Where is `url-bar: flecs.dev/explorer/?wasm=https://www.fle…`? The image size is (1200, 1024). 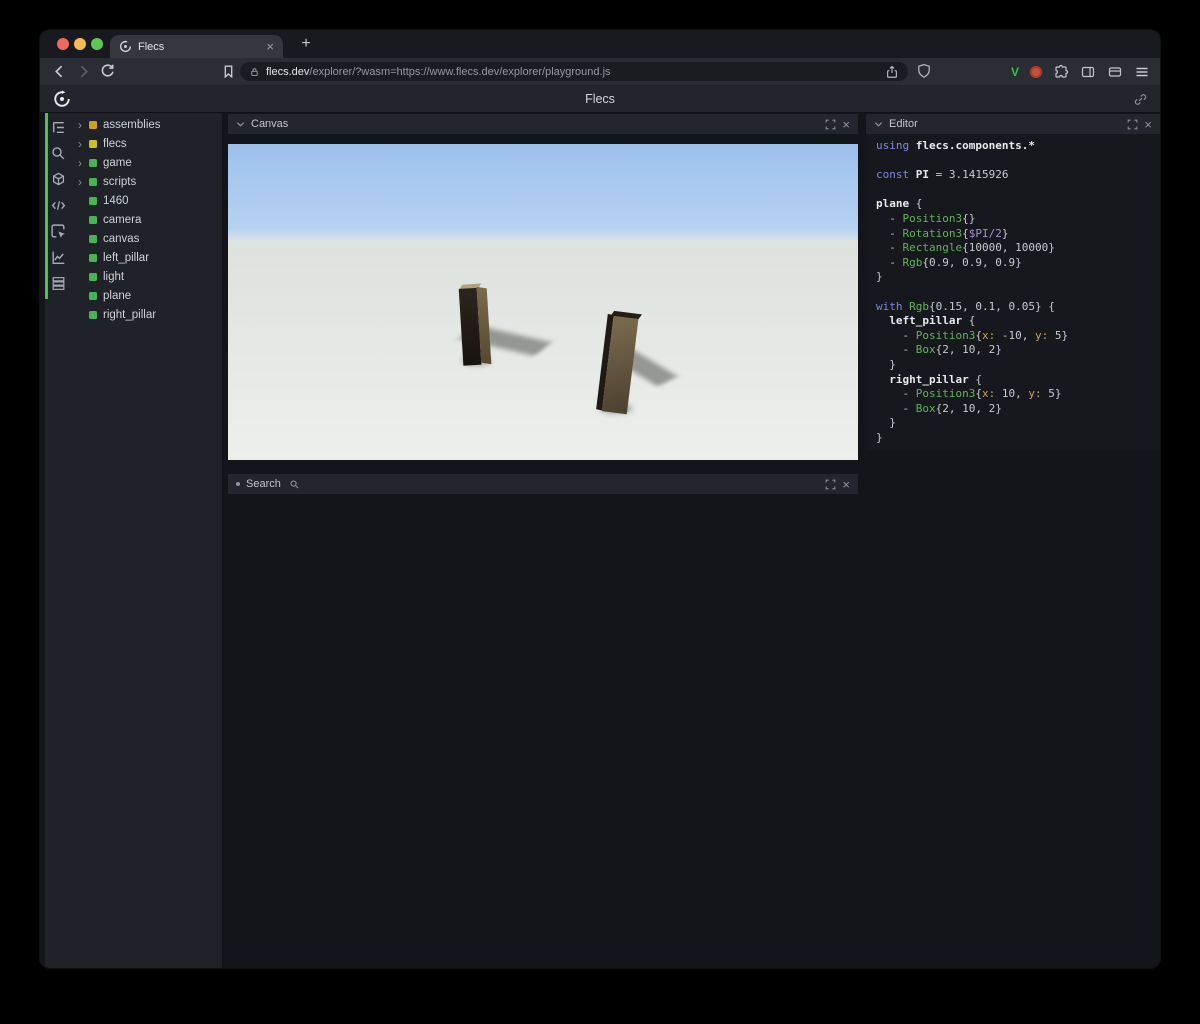
url-bar: flecs.dev/explorer/?wasm=https://www.fle… is located at coordinates (574, 71).